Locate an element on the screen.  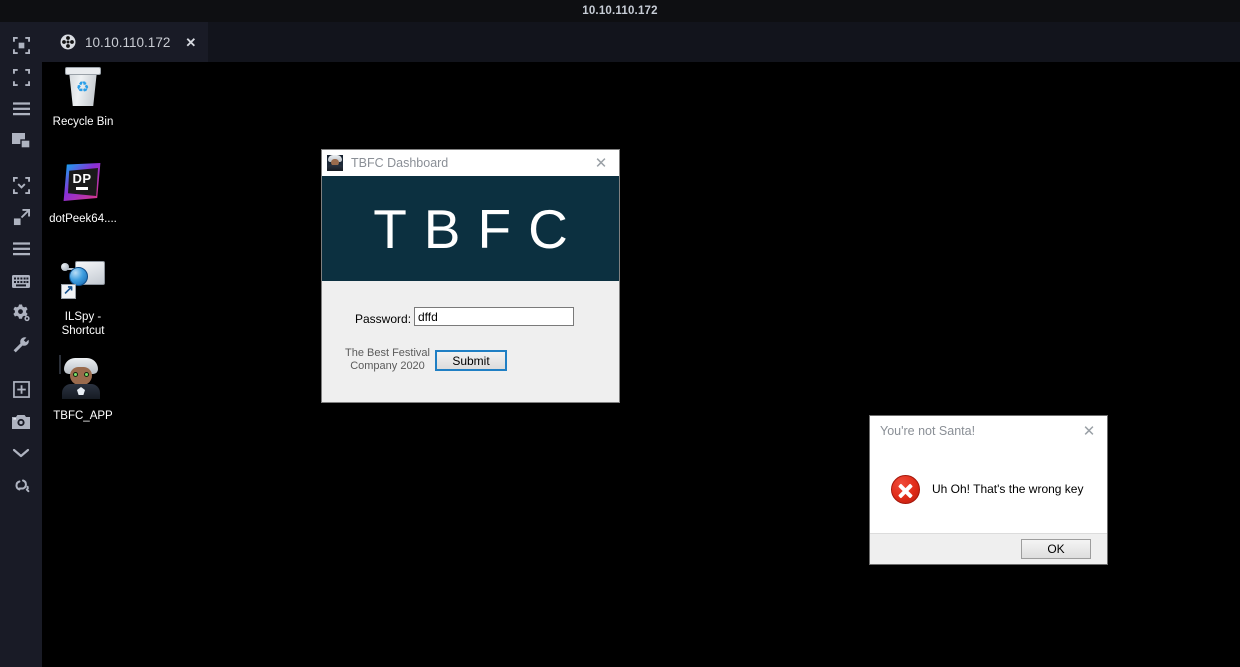
dotpeek-icon: DP is located at coordinates (83, 183).